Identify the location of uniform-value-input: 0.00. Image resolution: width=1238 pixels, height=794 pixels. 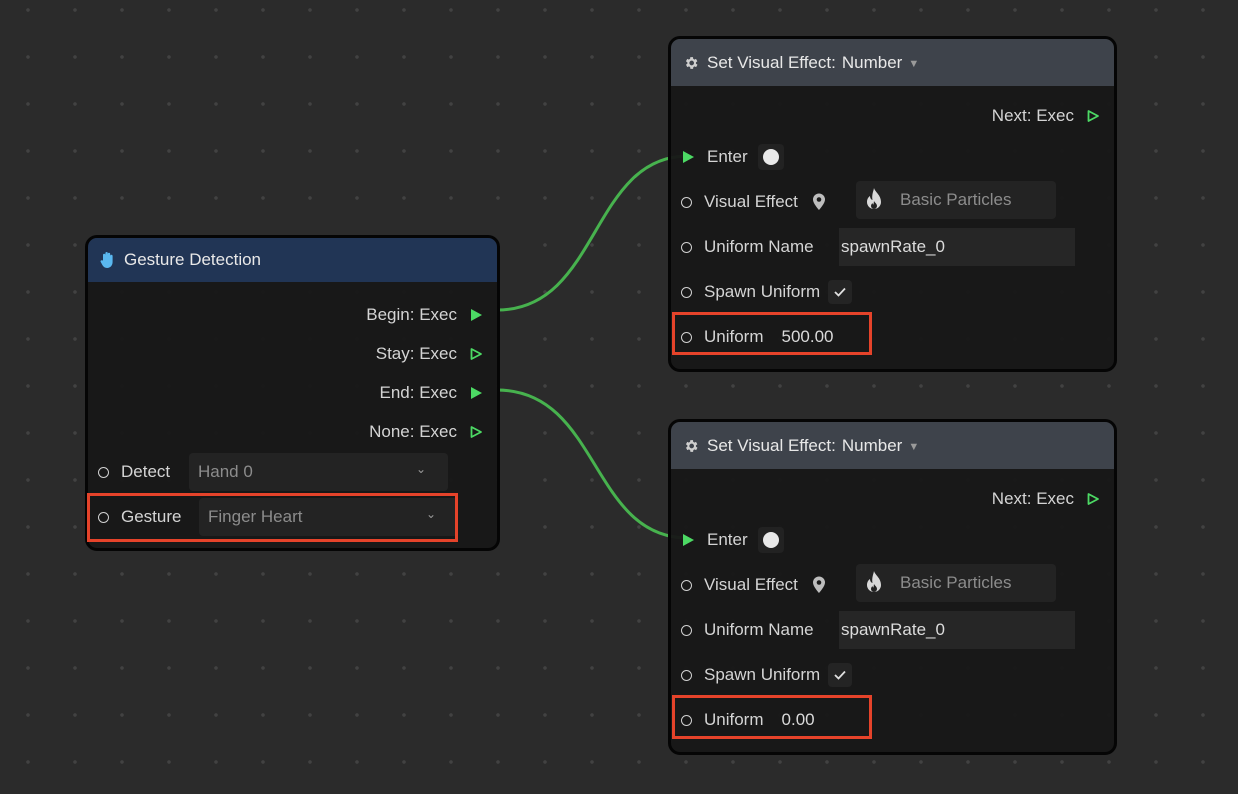
(798, 720).